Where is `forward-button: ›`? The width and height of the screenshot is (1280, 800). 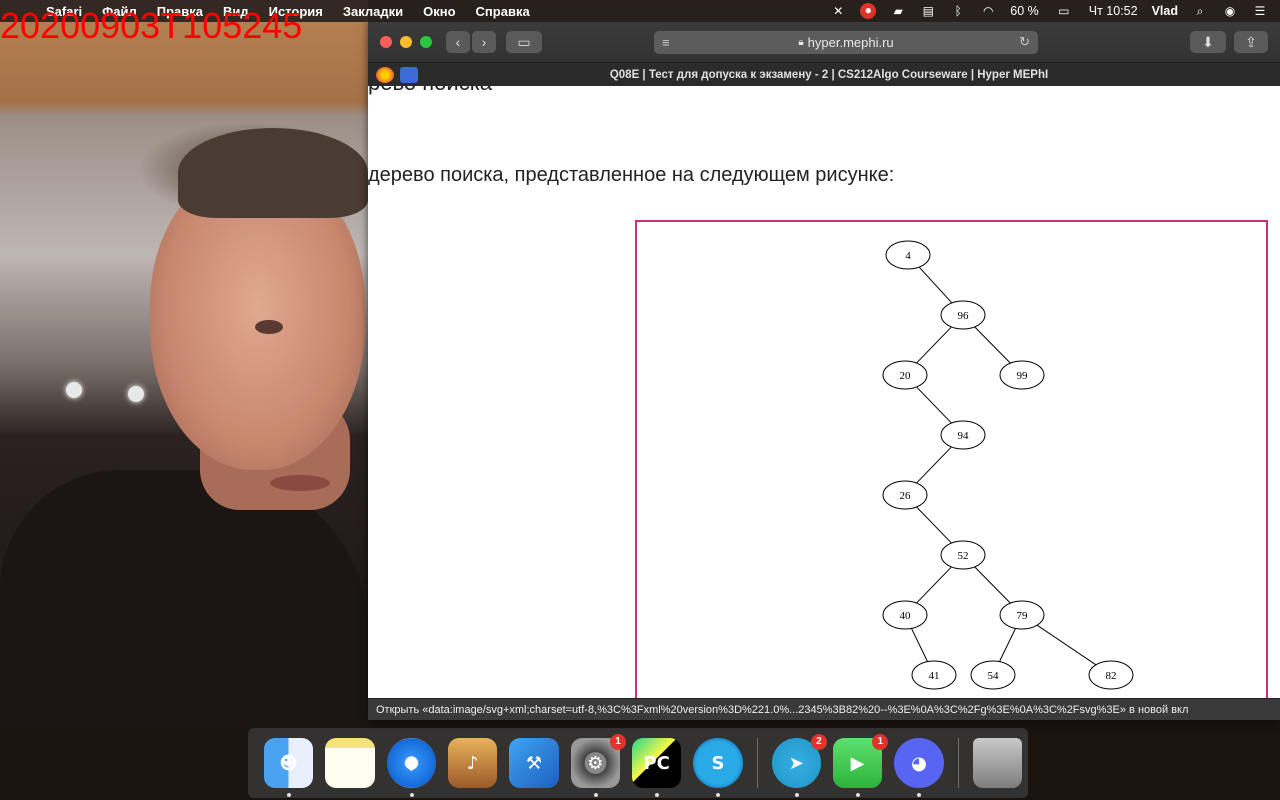 forward-button: › is located at coordinates (484, 42).